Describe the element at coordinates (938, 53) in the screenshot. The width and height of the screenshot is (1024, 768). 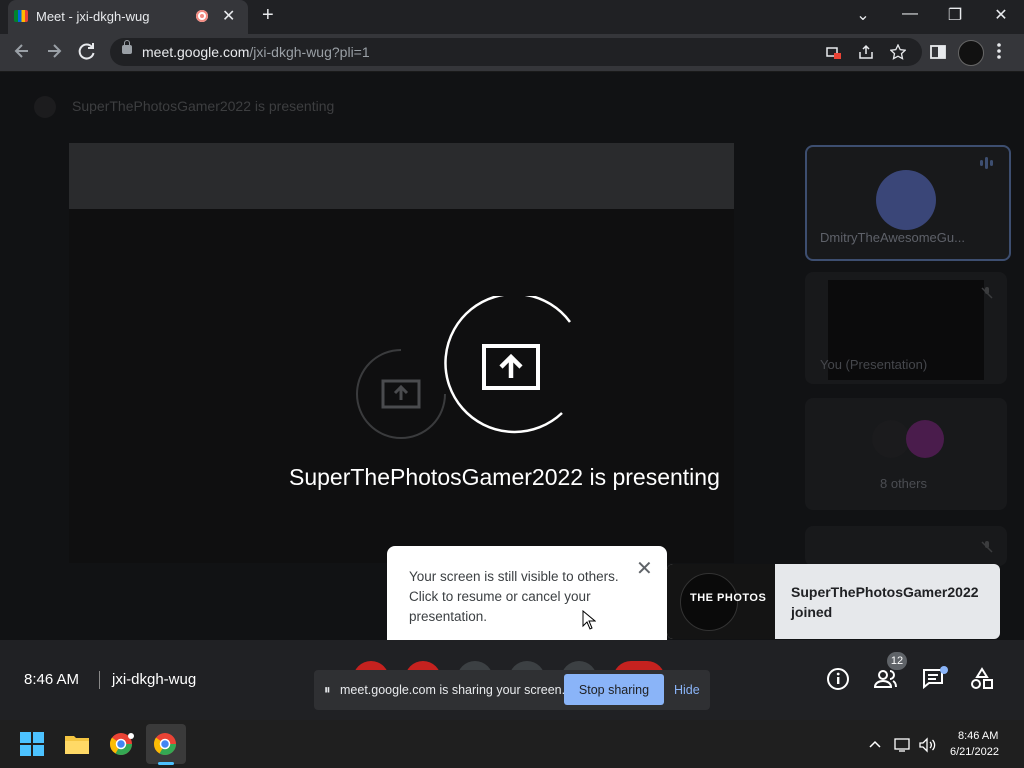
I see `side-panel-icon` at that location.